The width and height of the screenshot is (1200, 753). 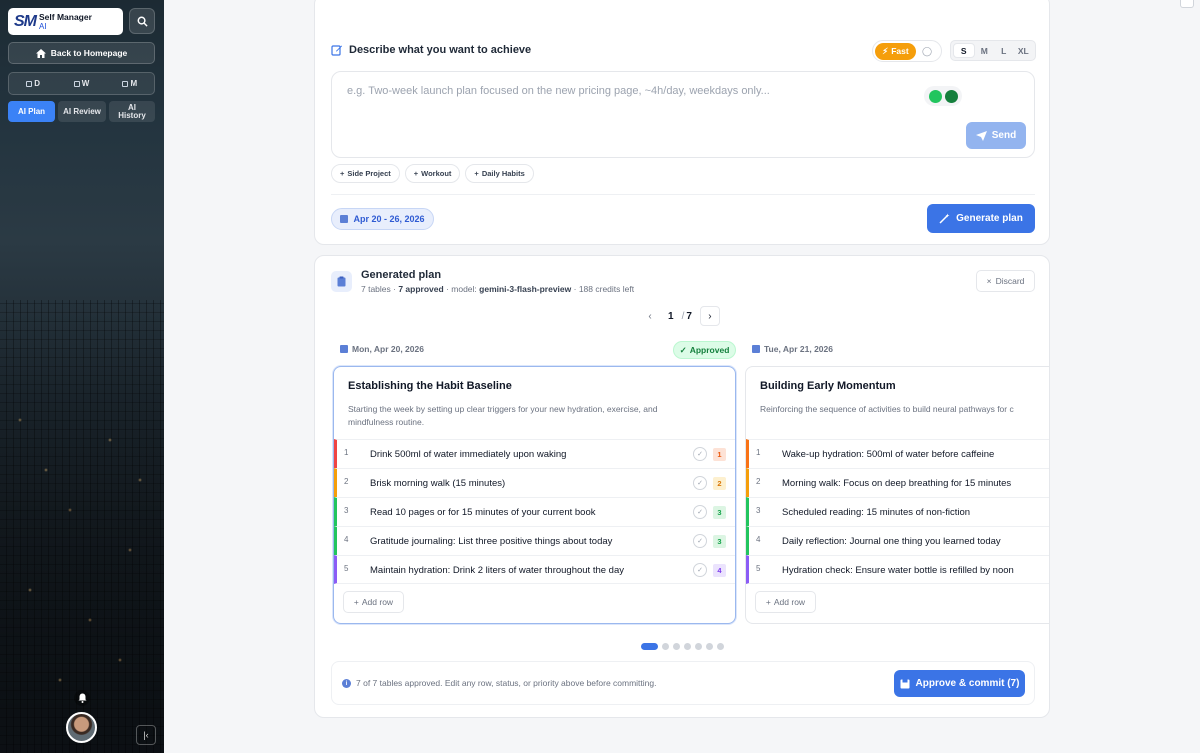 What do you see at coordinates (895, 51) in the screenshot?
I see `fast-mode-button: ⚡︎ Fast` at bounding box center [895, 51].